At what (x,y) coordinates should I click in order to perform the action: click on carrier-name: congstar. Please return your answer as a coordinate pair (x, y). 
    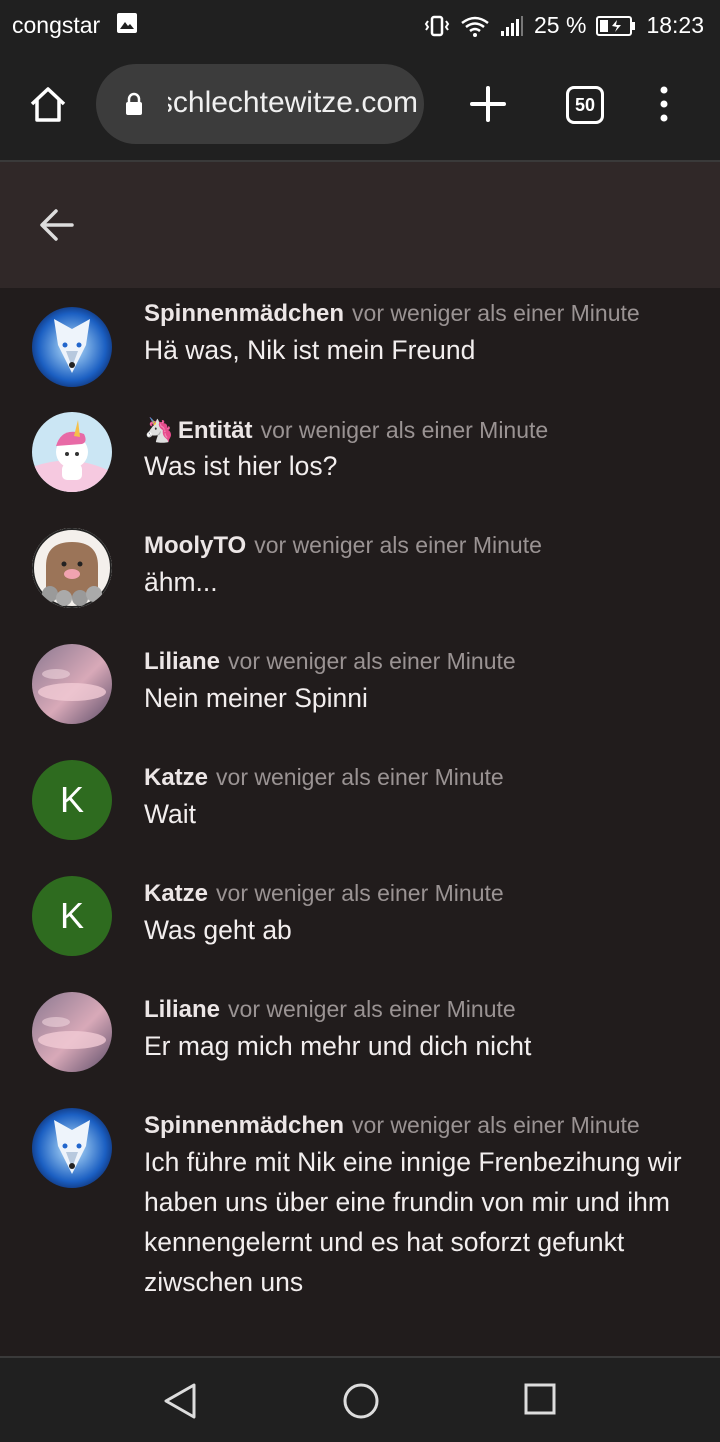
    Looking at the image, I should click on (56, 25).